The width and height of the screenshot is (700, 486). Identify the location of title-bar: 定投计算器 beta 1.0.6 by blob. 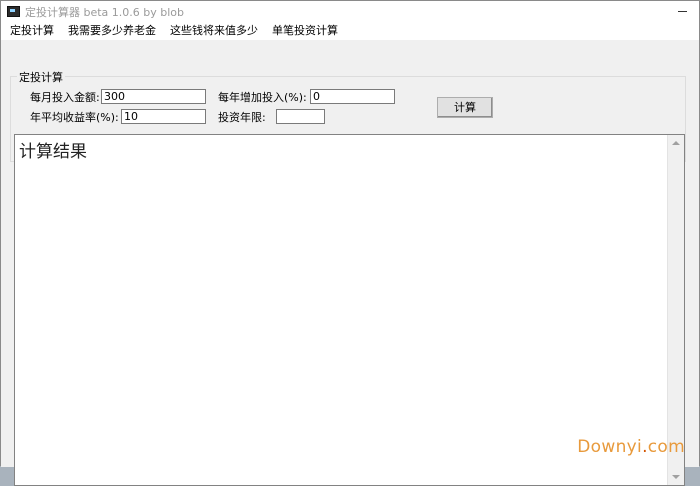
(350, 11).